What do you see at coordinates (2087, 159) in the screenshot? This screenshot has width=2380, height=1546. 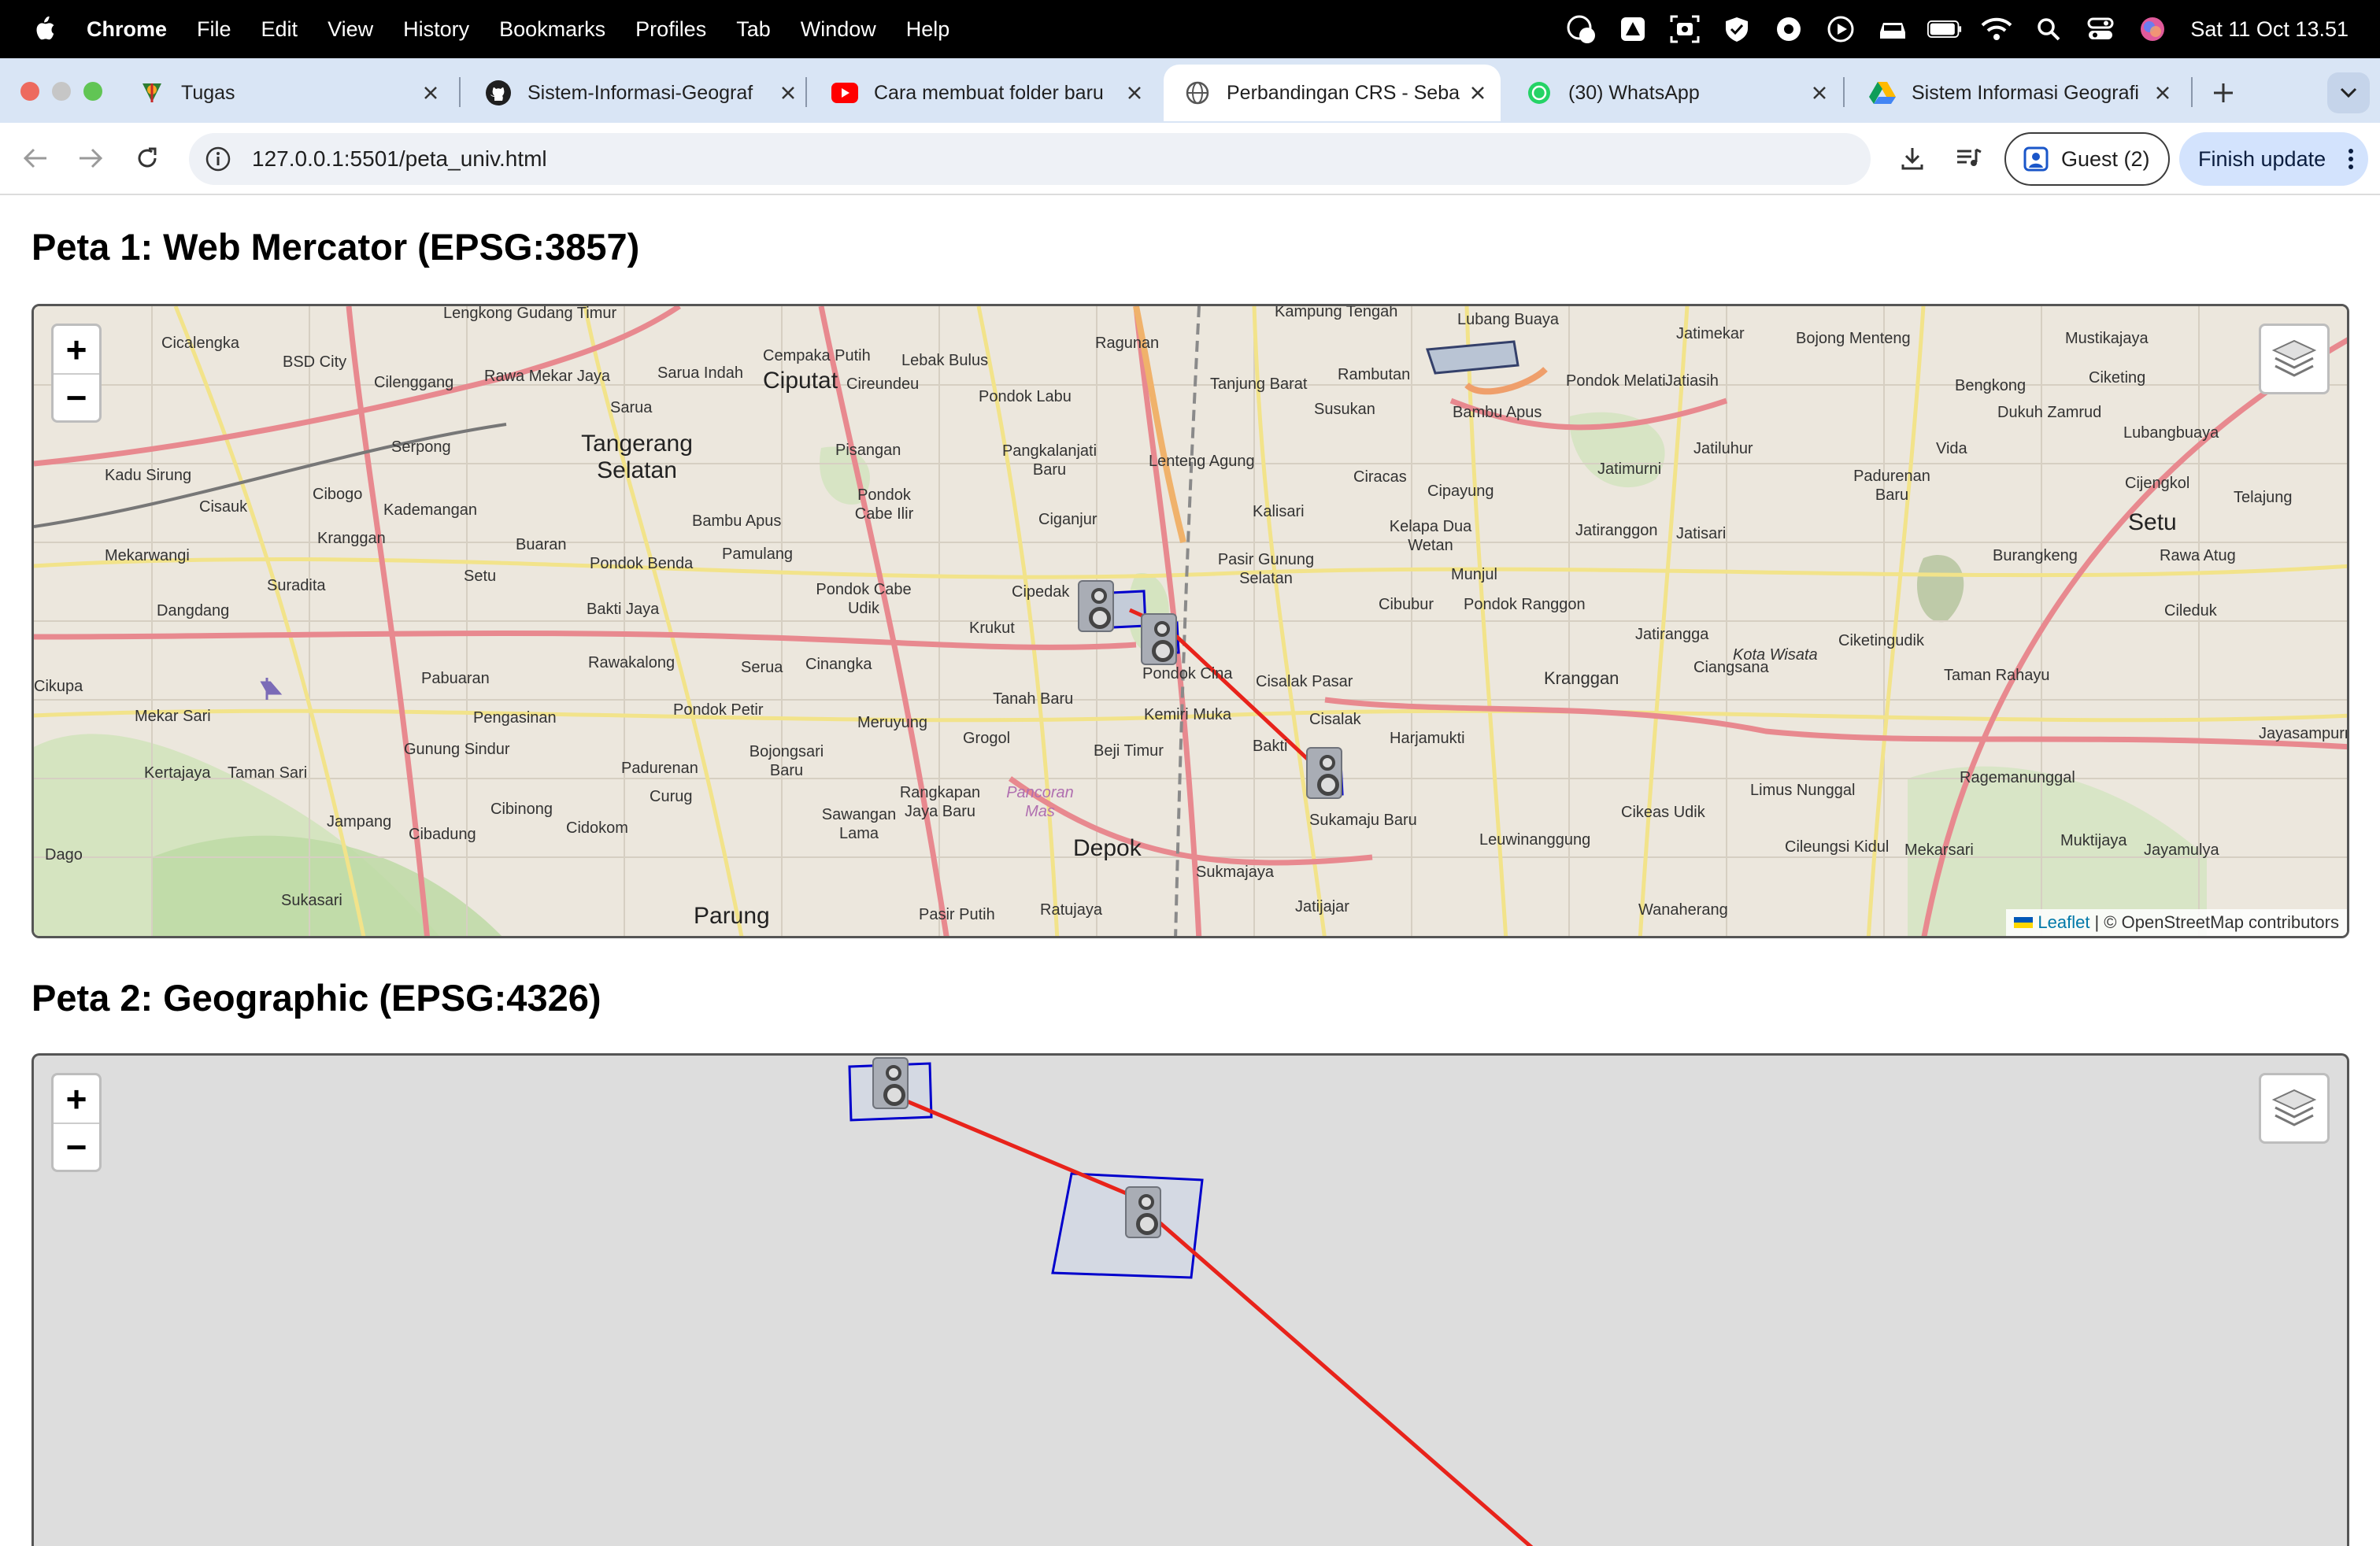 I see `guest-profile-button: Guest (2)` at bounding box center [2087, 159].